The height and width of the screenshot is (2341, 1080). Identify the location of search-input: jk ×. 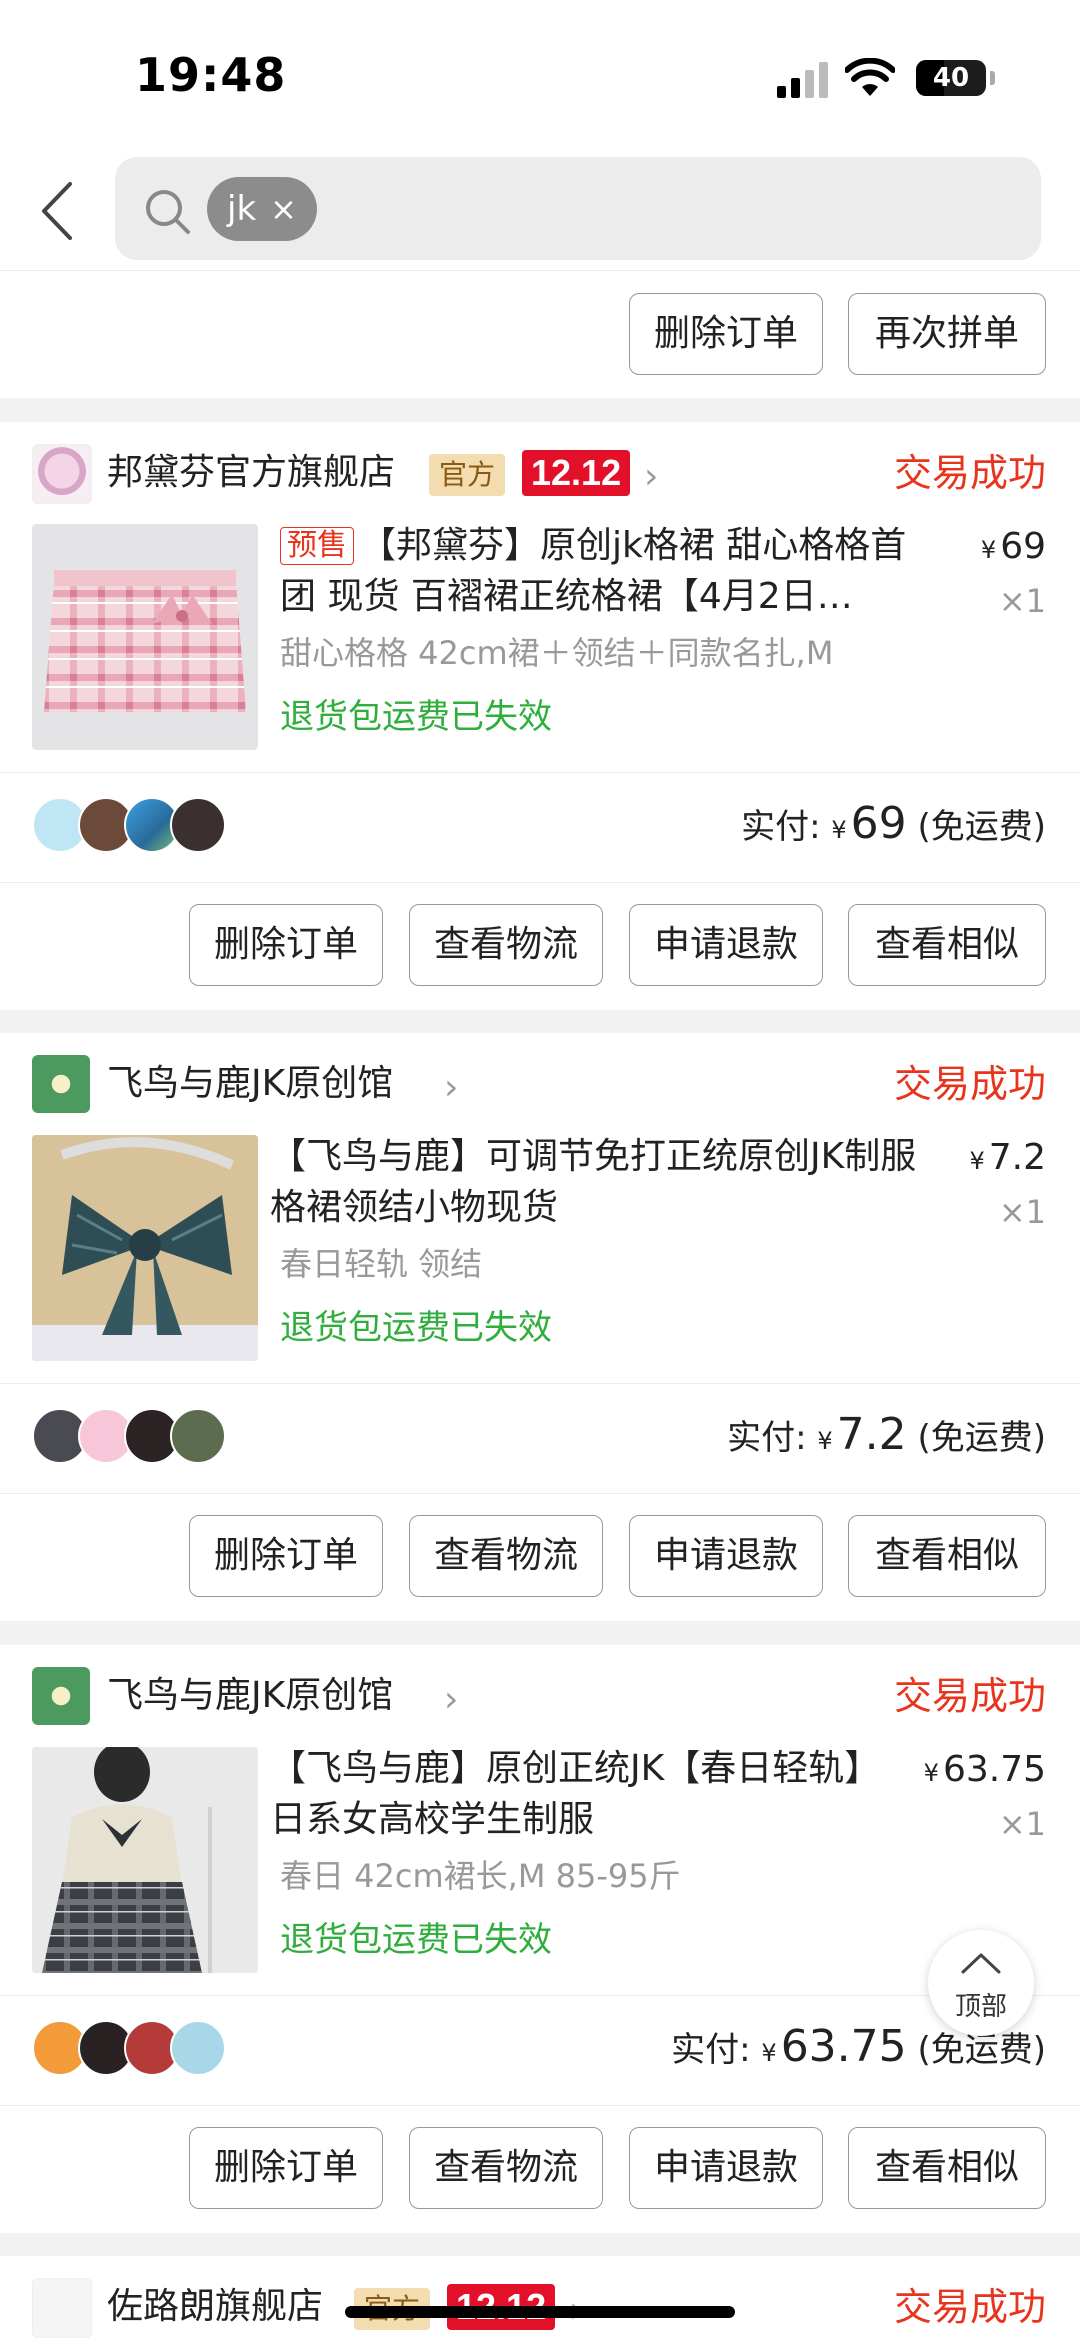
(578, 208).